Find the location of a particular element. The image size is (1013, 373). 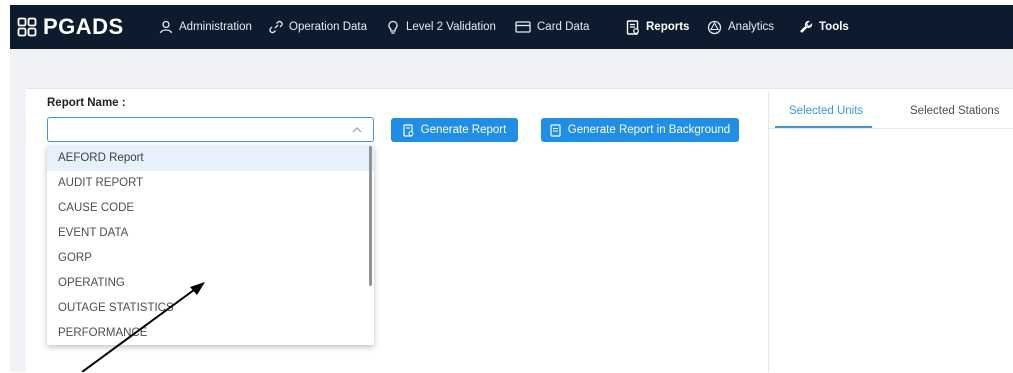

annotation-arrow-icon is located at coordinates (143, 327).